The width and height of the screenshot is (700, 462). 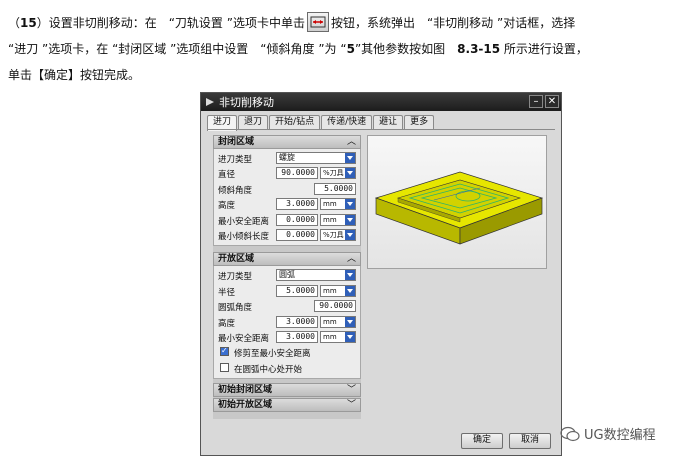 What do you see at coordinates (297, 173) in the screenshot?
I see `closed-diameter-input: 90.0000` at bounding box center [297, 173].